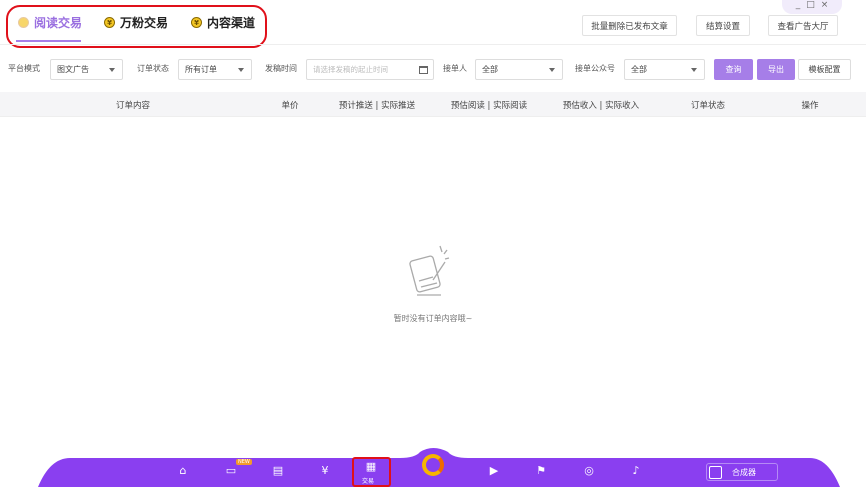 This screenshot has height=487, width=866. What do you see at coordinates (723, 25) in the screenshot?
I see `settlement-settings-button: 结算设置` at bounding box center [723, 25].